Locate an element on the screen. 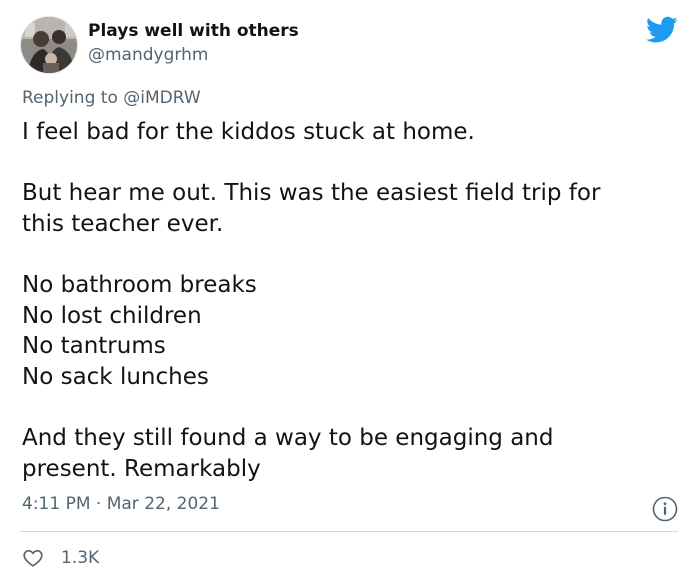  tweet-line: No sack lunches is located at coordinates (115, 376).